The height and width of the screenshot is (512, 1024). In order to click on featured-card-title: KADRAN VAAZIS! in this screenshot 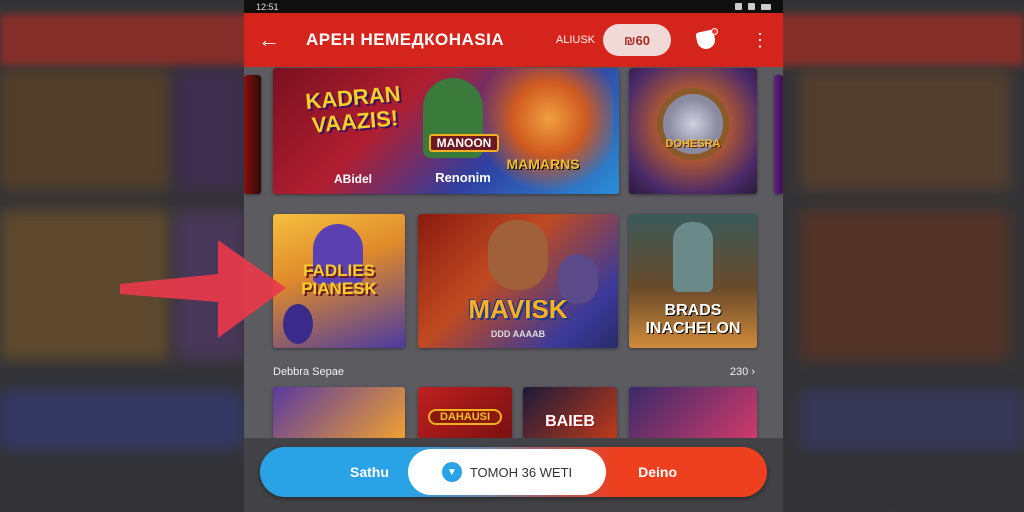, I will do `click(353, 109)`.